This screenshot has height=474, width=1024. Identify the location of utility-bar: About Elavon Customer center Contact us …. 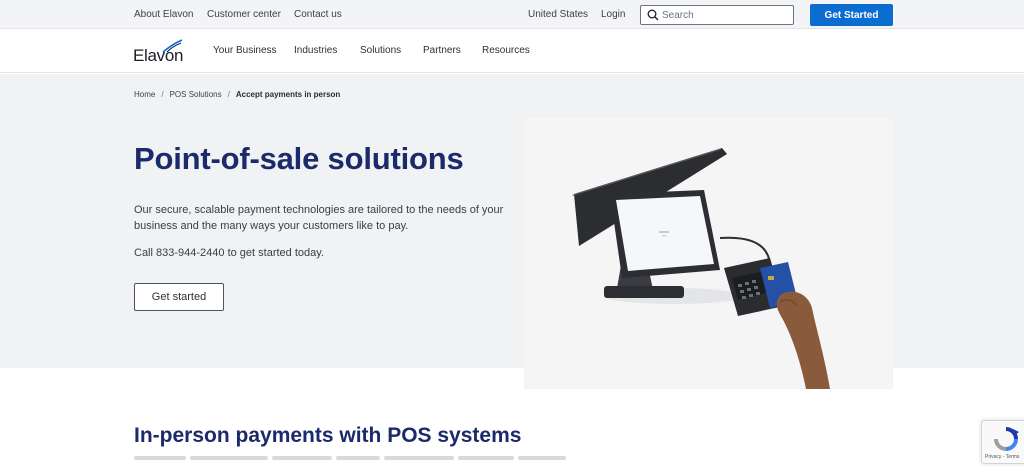
(512, 14).